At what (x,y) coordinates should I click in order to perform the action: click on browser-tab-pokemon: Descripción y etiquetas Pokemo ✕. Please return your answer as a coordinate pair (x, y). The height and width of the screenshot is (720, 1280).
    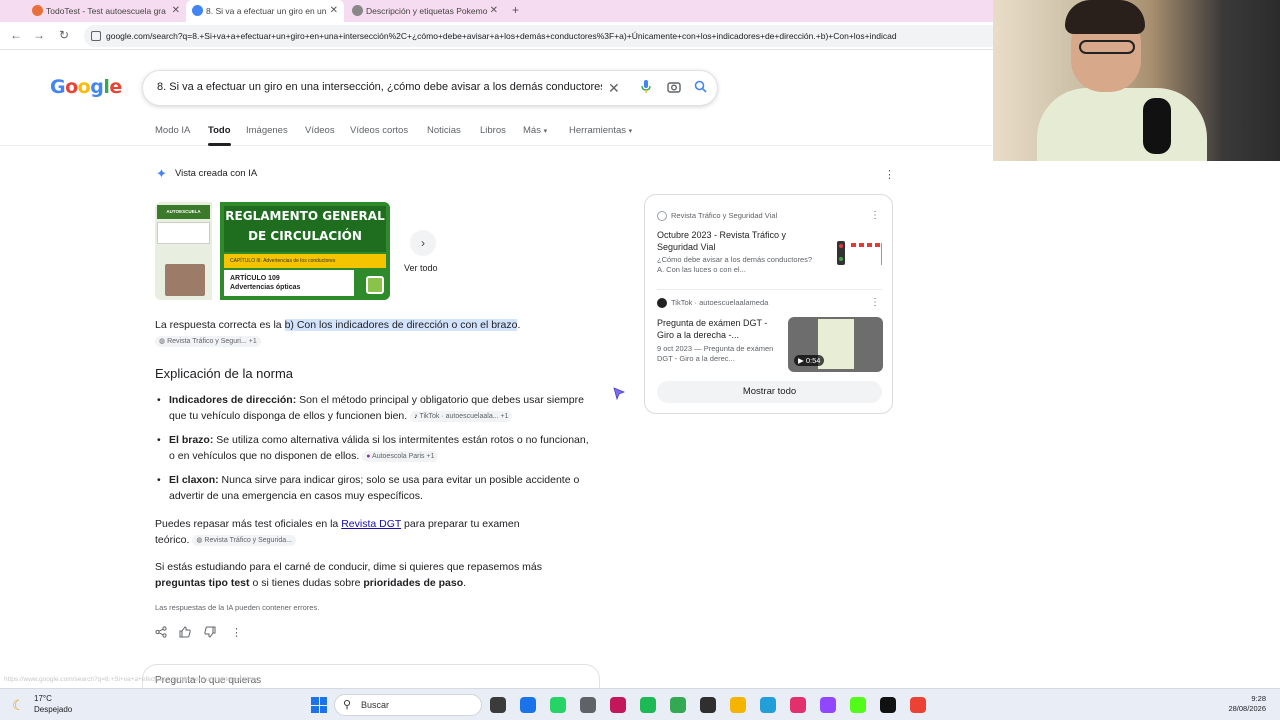
    Looking at the image, I should click on (425, 11).